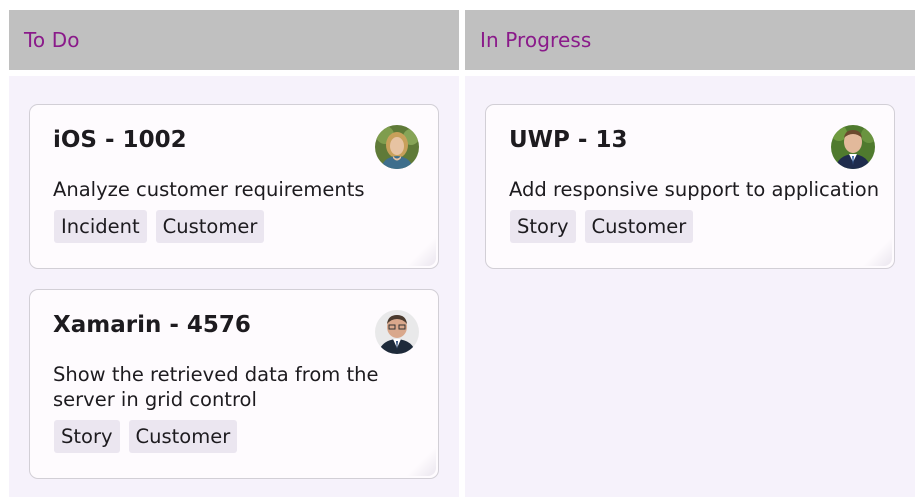 The width and height of the screenshot is (921, 497). What do you see at coordinates (568, 140) in the screenshot?
I see `card-title: UWP - 13` at bounding box center [568, 140].